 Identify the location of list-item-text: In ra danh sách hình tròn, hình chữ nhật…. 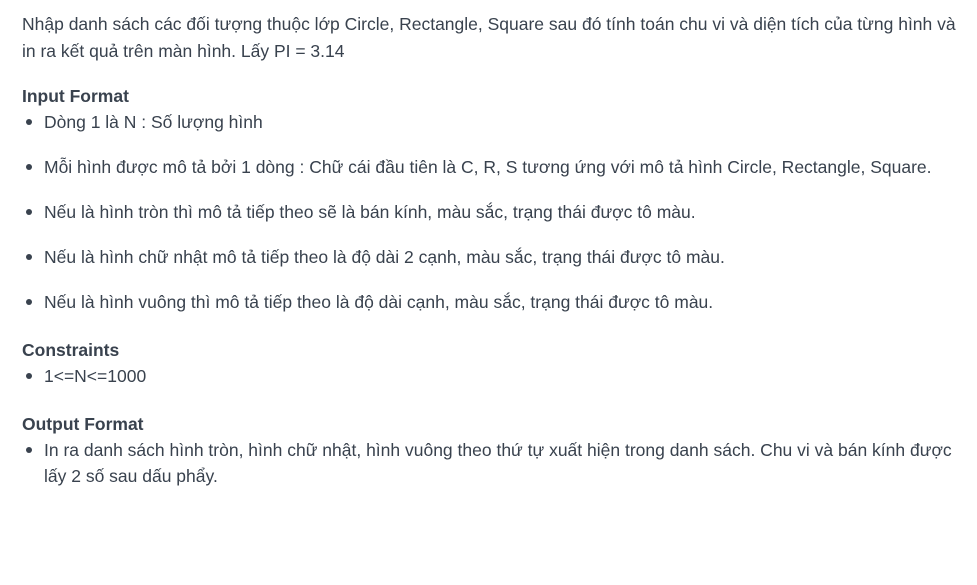
(498, 463).